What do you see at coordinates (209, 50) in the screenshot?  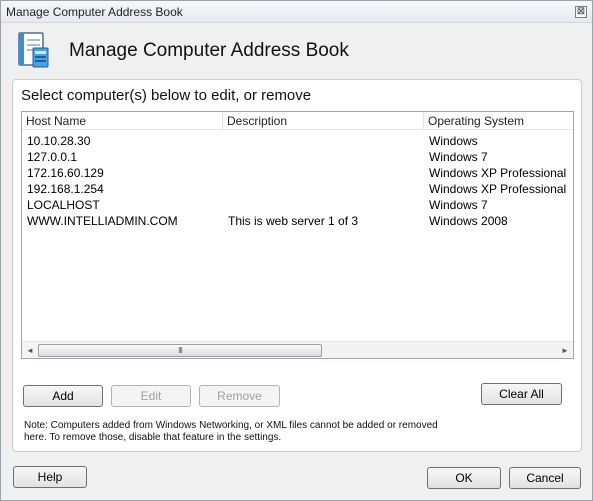 I see `header-title: Manage Computer Address Book` at bounding box center [209, 50].